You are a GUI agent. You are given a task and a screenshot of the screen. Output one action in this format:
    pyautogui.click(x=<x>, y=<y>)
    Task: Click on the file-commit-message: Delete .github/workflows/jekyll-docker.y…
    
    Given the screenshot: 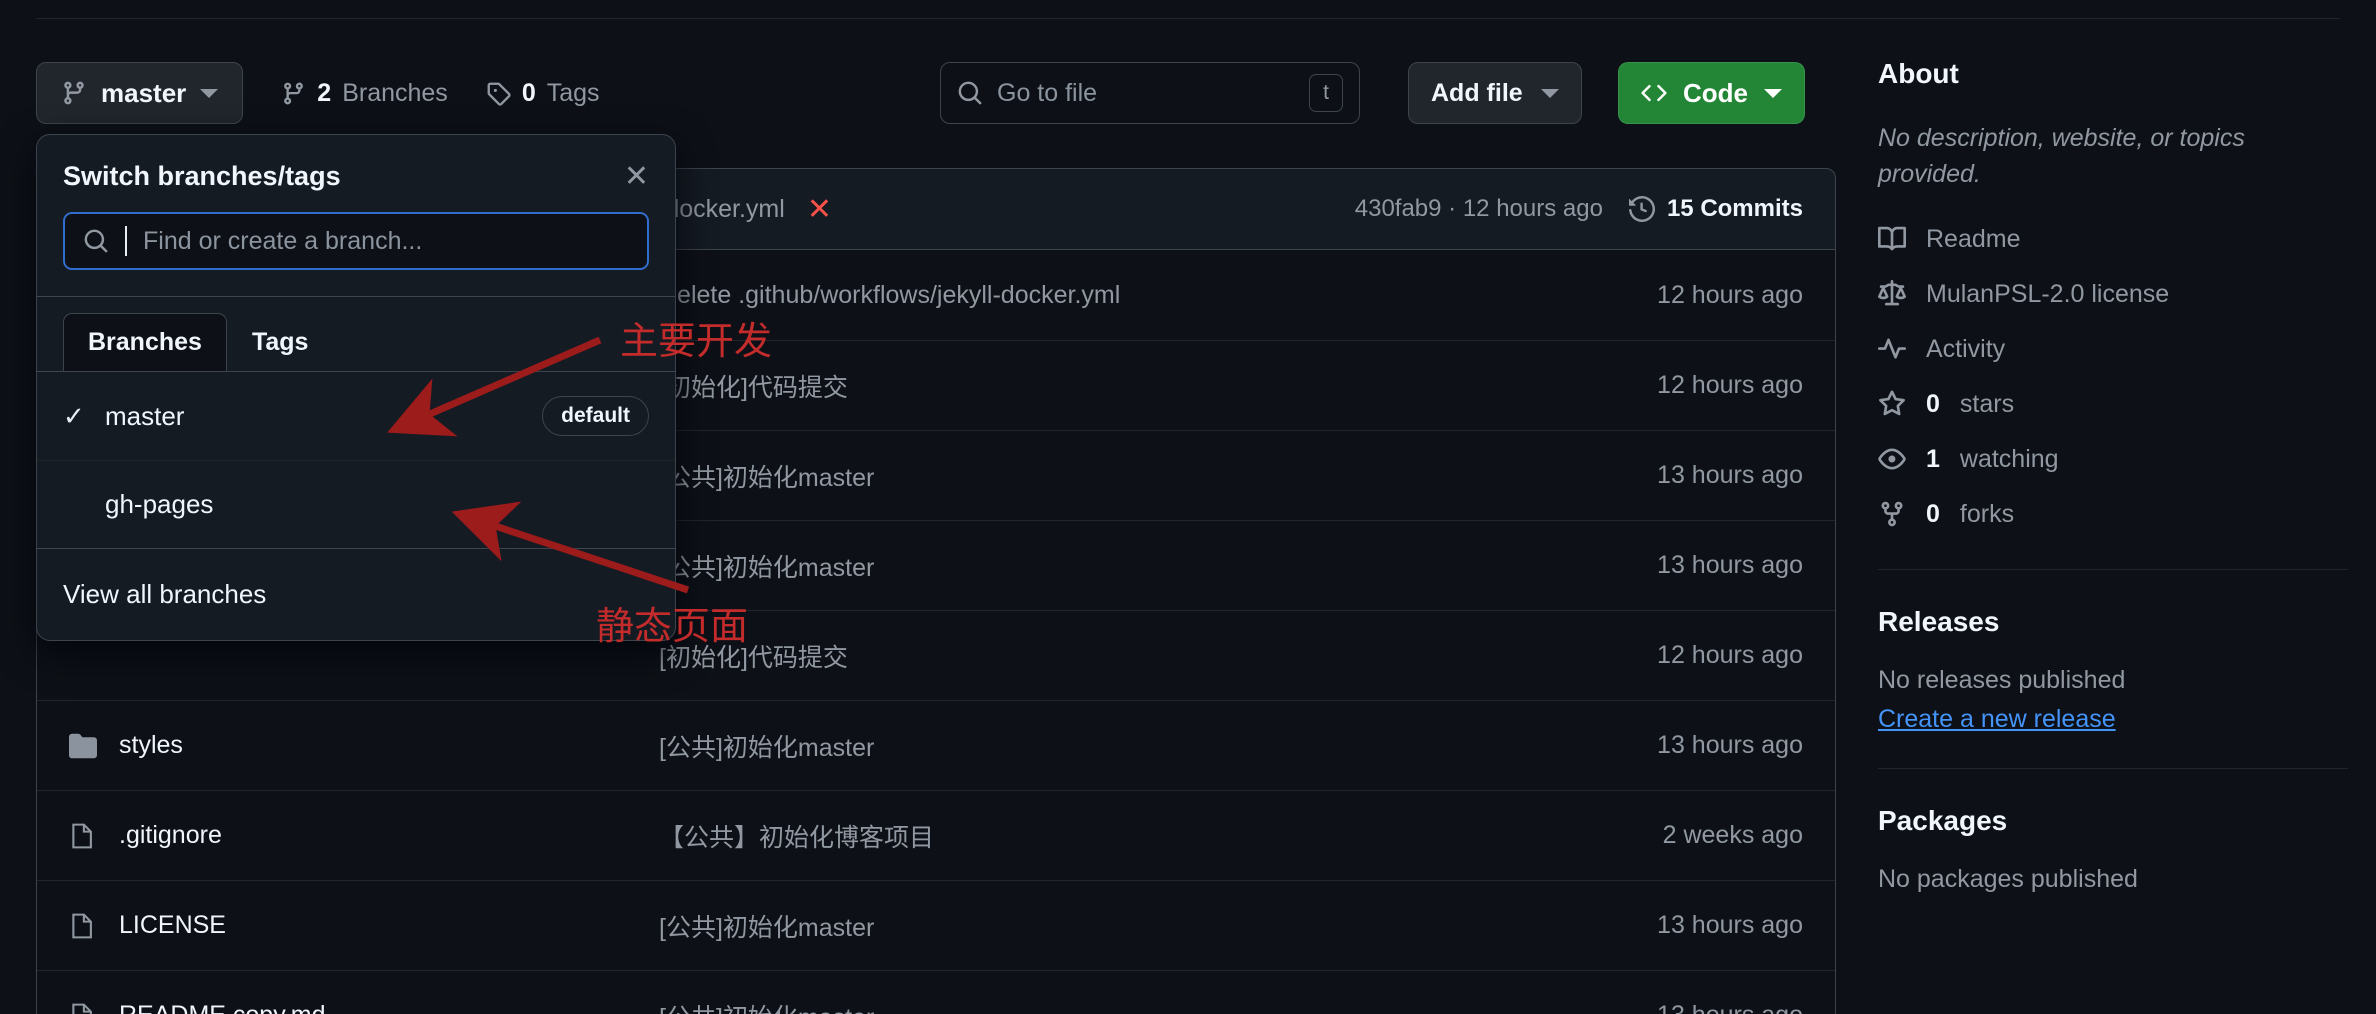 What is the action you would take?
    pyautogui.click(x=1101, y=295)
    